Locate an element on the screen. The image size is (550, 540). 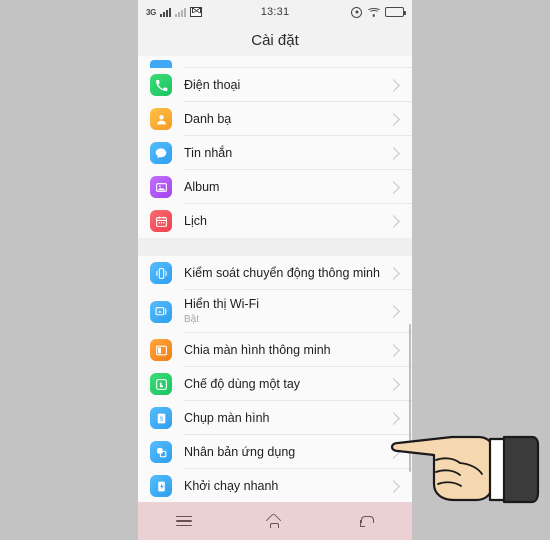
list-item-label: Nhân bản ứng dụng is located at coordinates (240, 451).